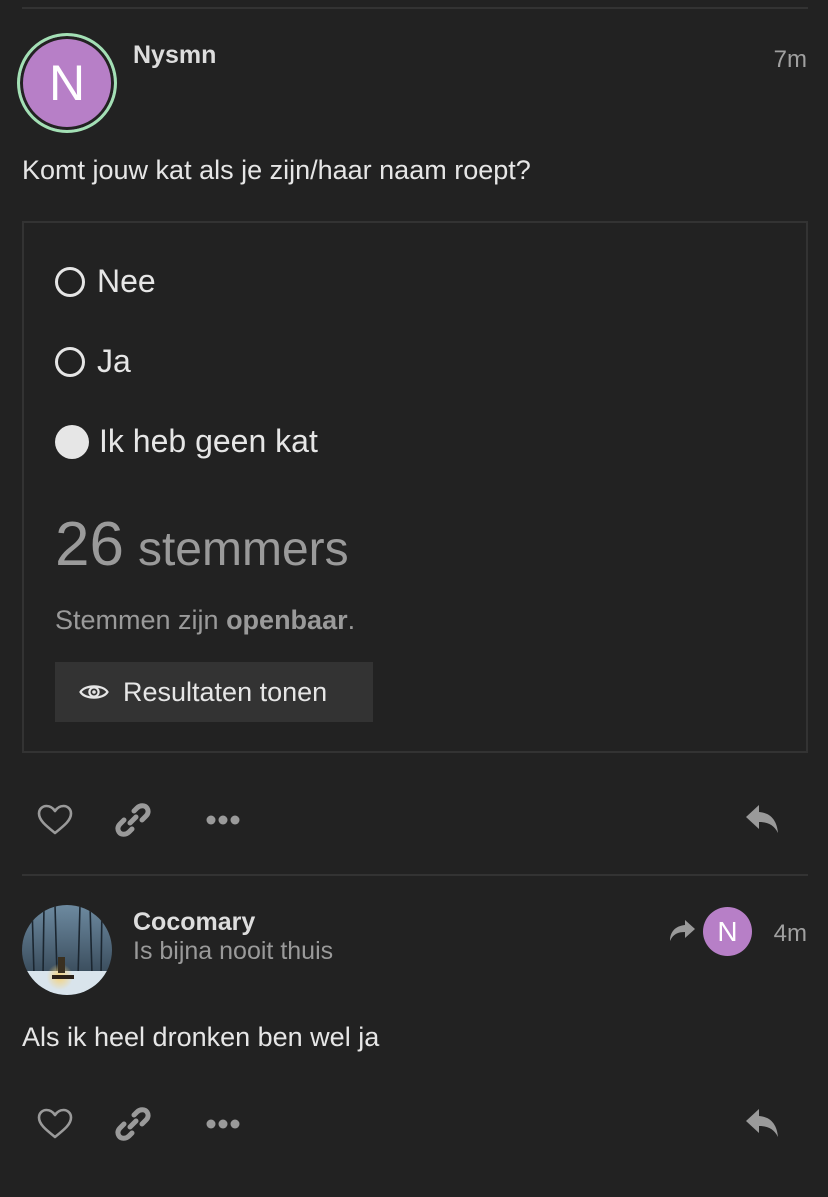  What do you see at coordinates (415, 8) in the screenshot?
I see `top-divider` at bounding box center [415, 8].